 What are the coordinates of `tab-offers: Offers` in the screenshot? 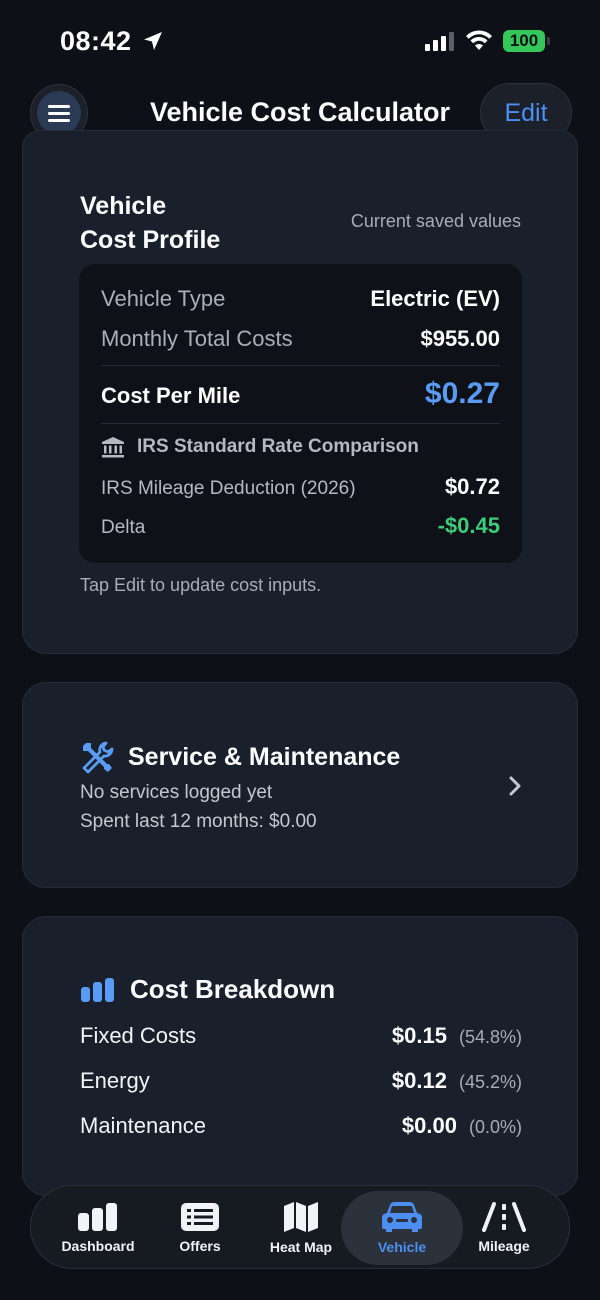 It's located at (200, 1228).